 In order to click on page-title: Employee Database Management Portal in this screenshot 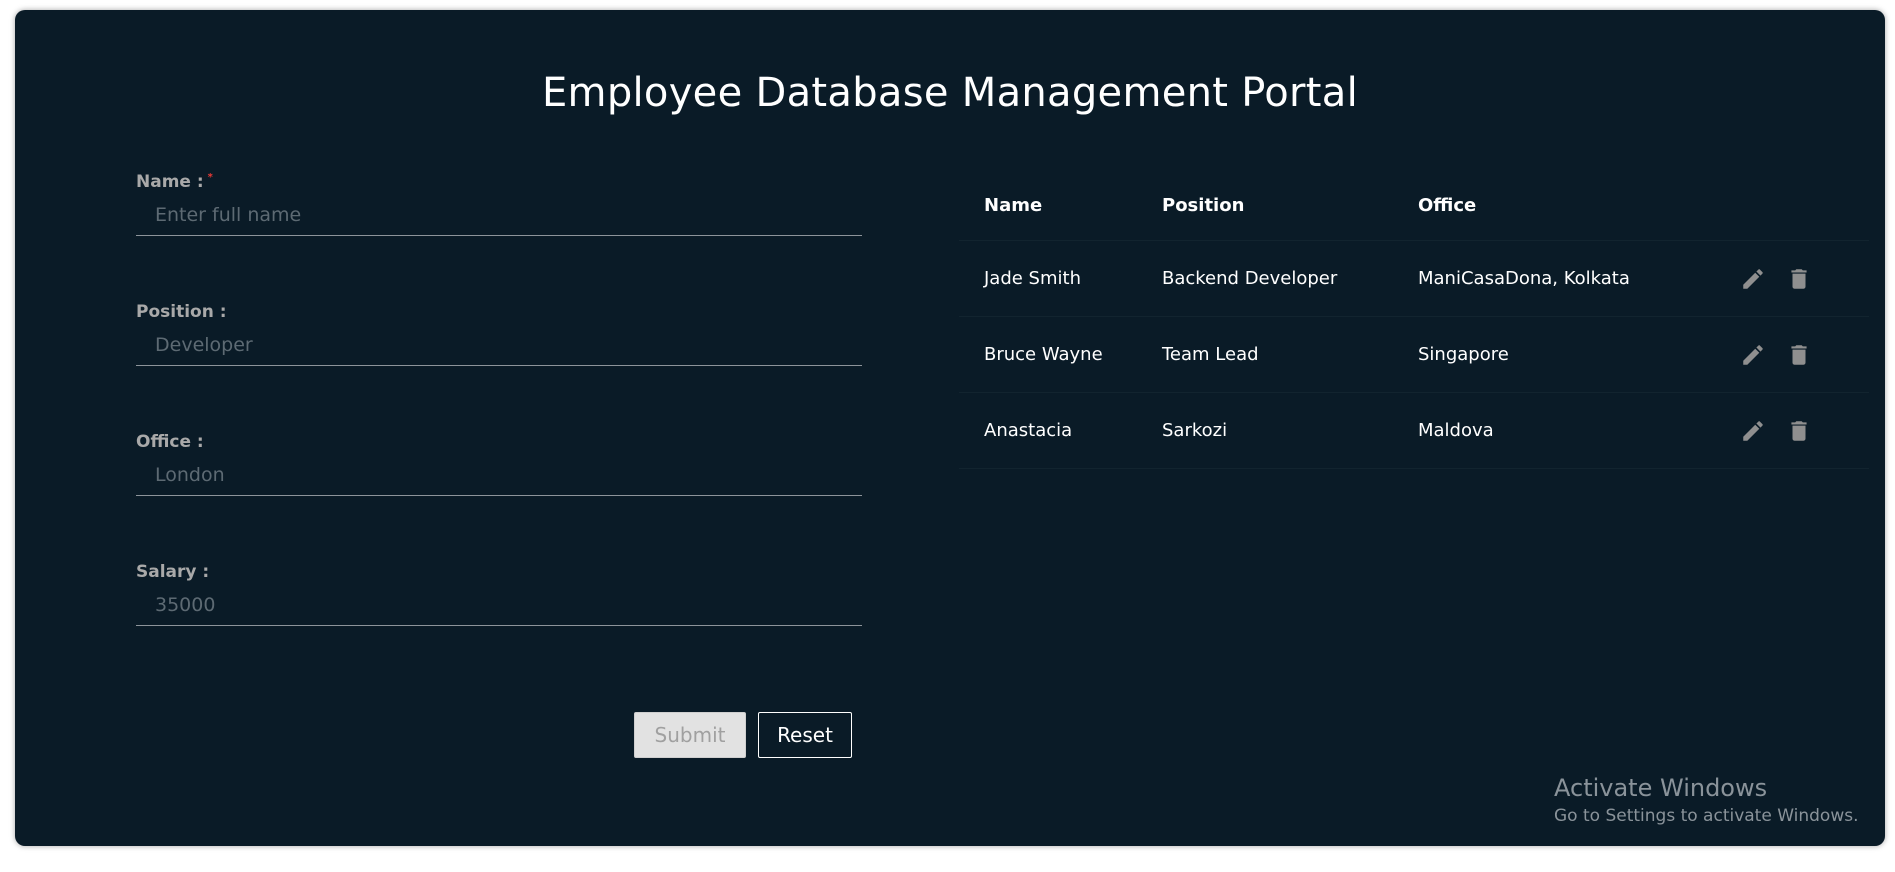, I will do `click(950, 93)`.